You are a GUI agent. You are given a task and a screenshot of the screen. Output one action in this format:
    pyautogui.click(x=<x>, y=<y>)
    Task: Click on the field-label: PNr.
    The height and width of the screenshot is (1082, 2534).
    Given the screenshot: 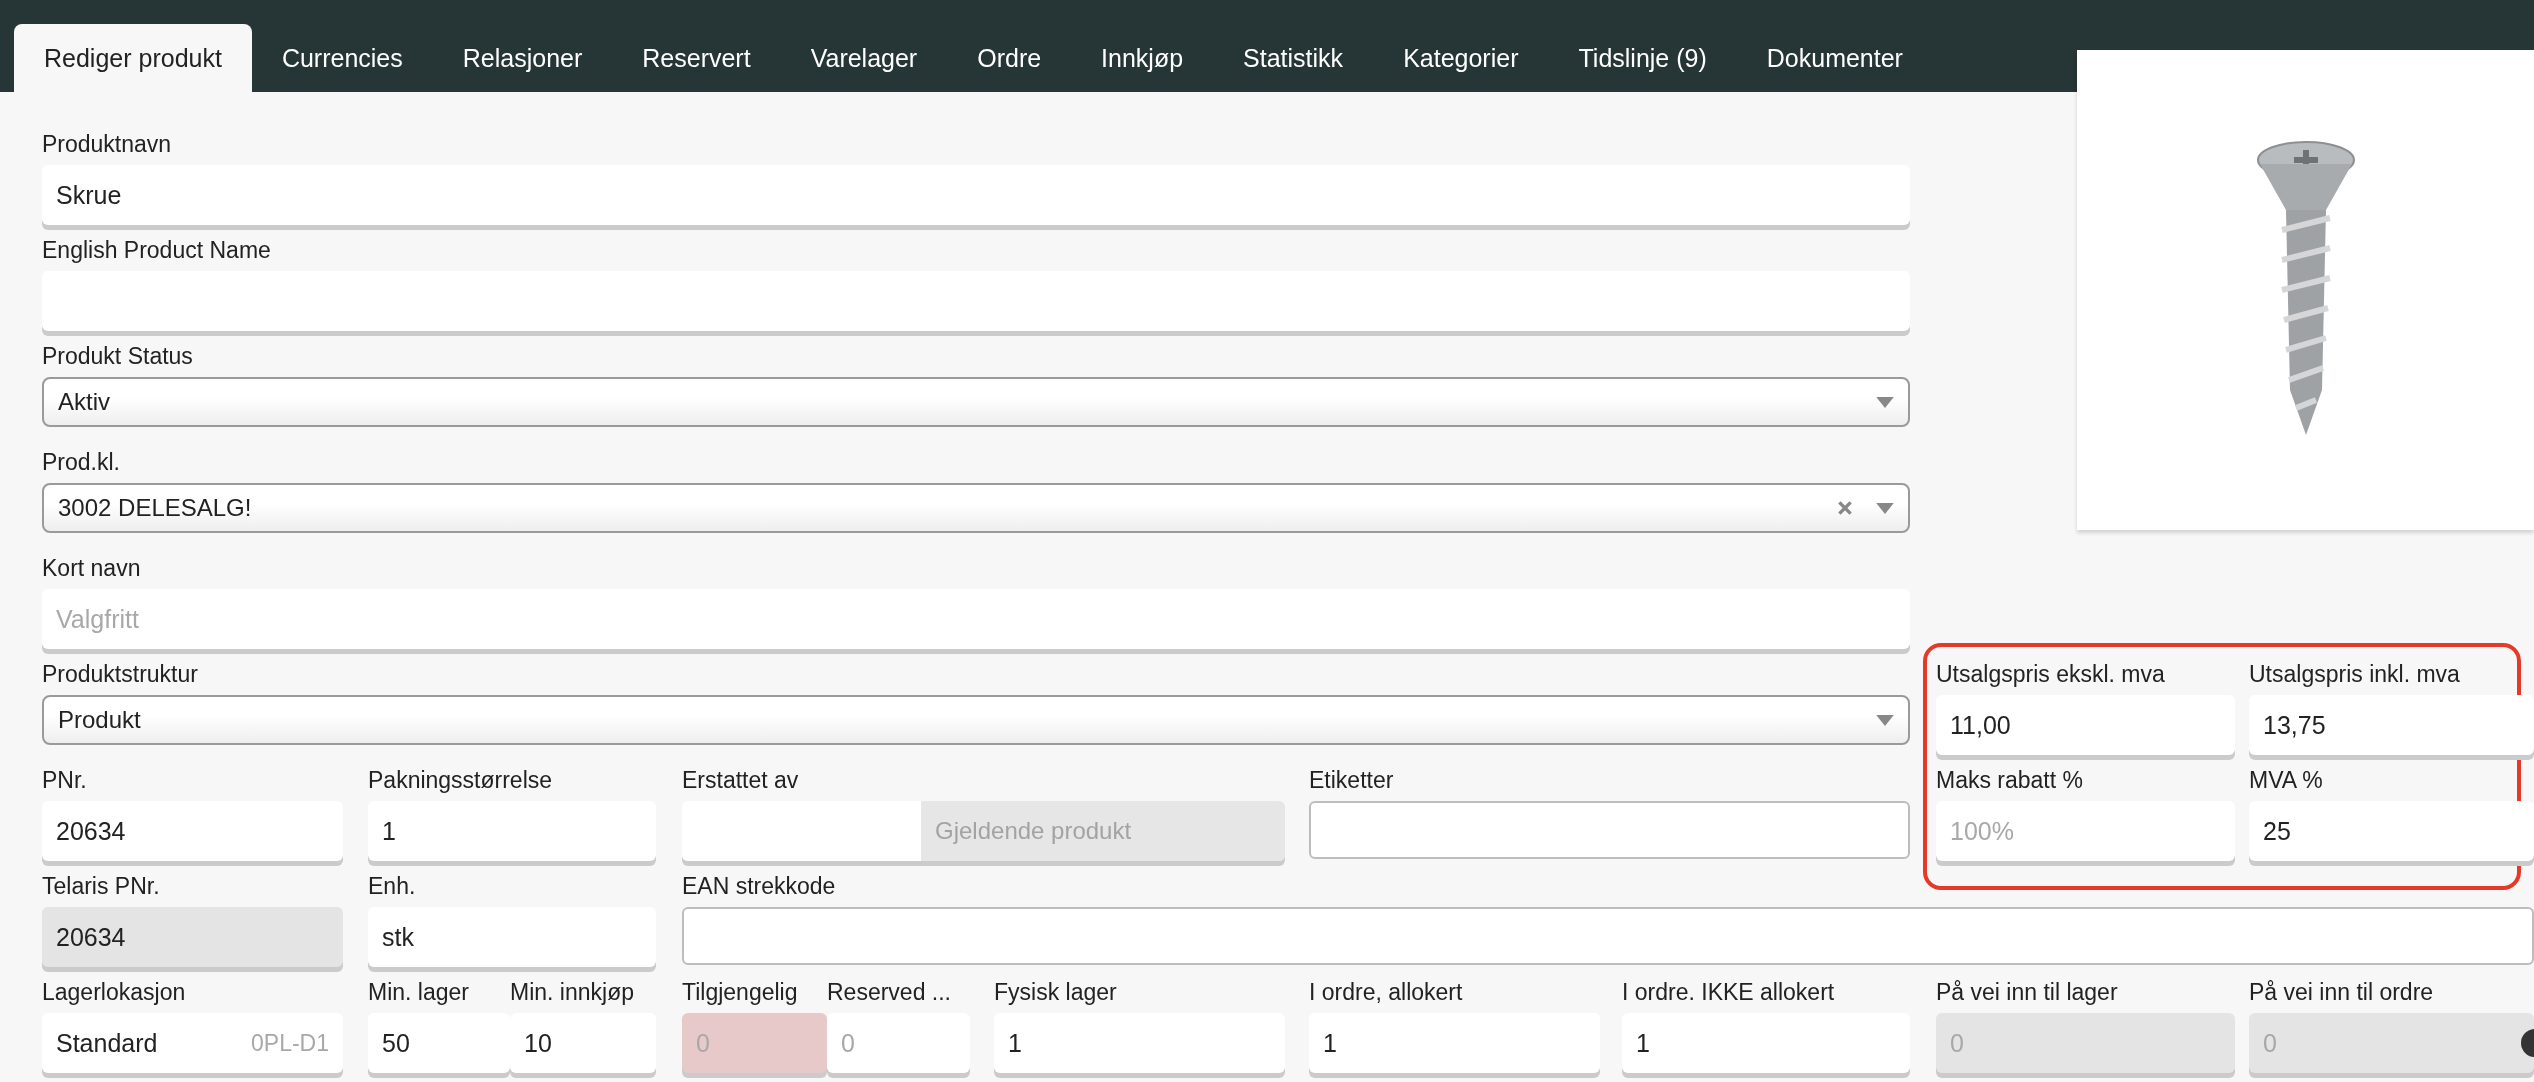 What is the action you would take?
    pyautogui.click(x=65, y=780)
    